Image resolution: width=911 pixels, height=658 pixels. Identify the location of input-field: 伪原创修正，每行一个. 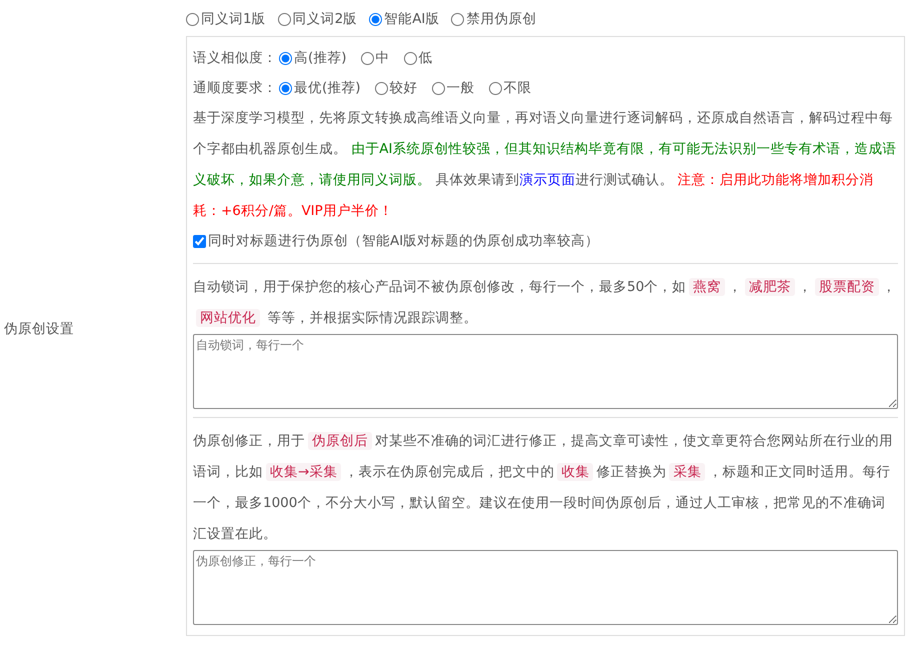
(545, 587).